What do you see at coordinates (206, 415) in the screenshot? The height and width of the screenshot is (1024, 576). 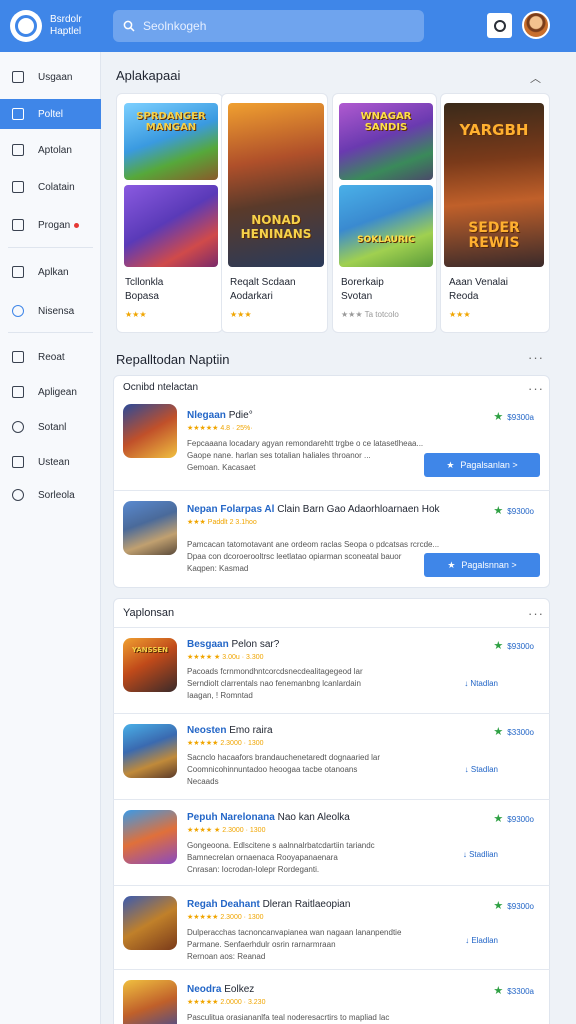 I see `app-name-link: Nlegaan` at bounding box center [206, 415].